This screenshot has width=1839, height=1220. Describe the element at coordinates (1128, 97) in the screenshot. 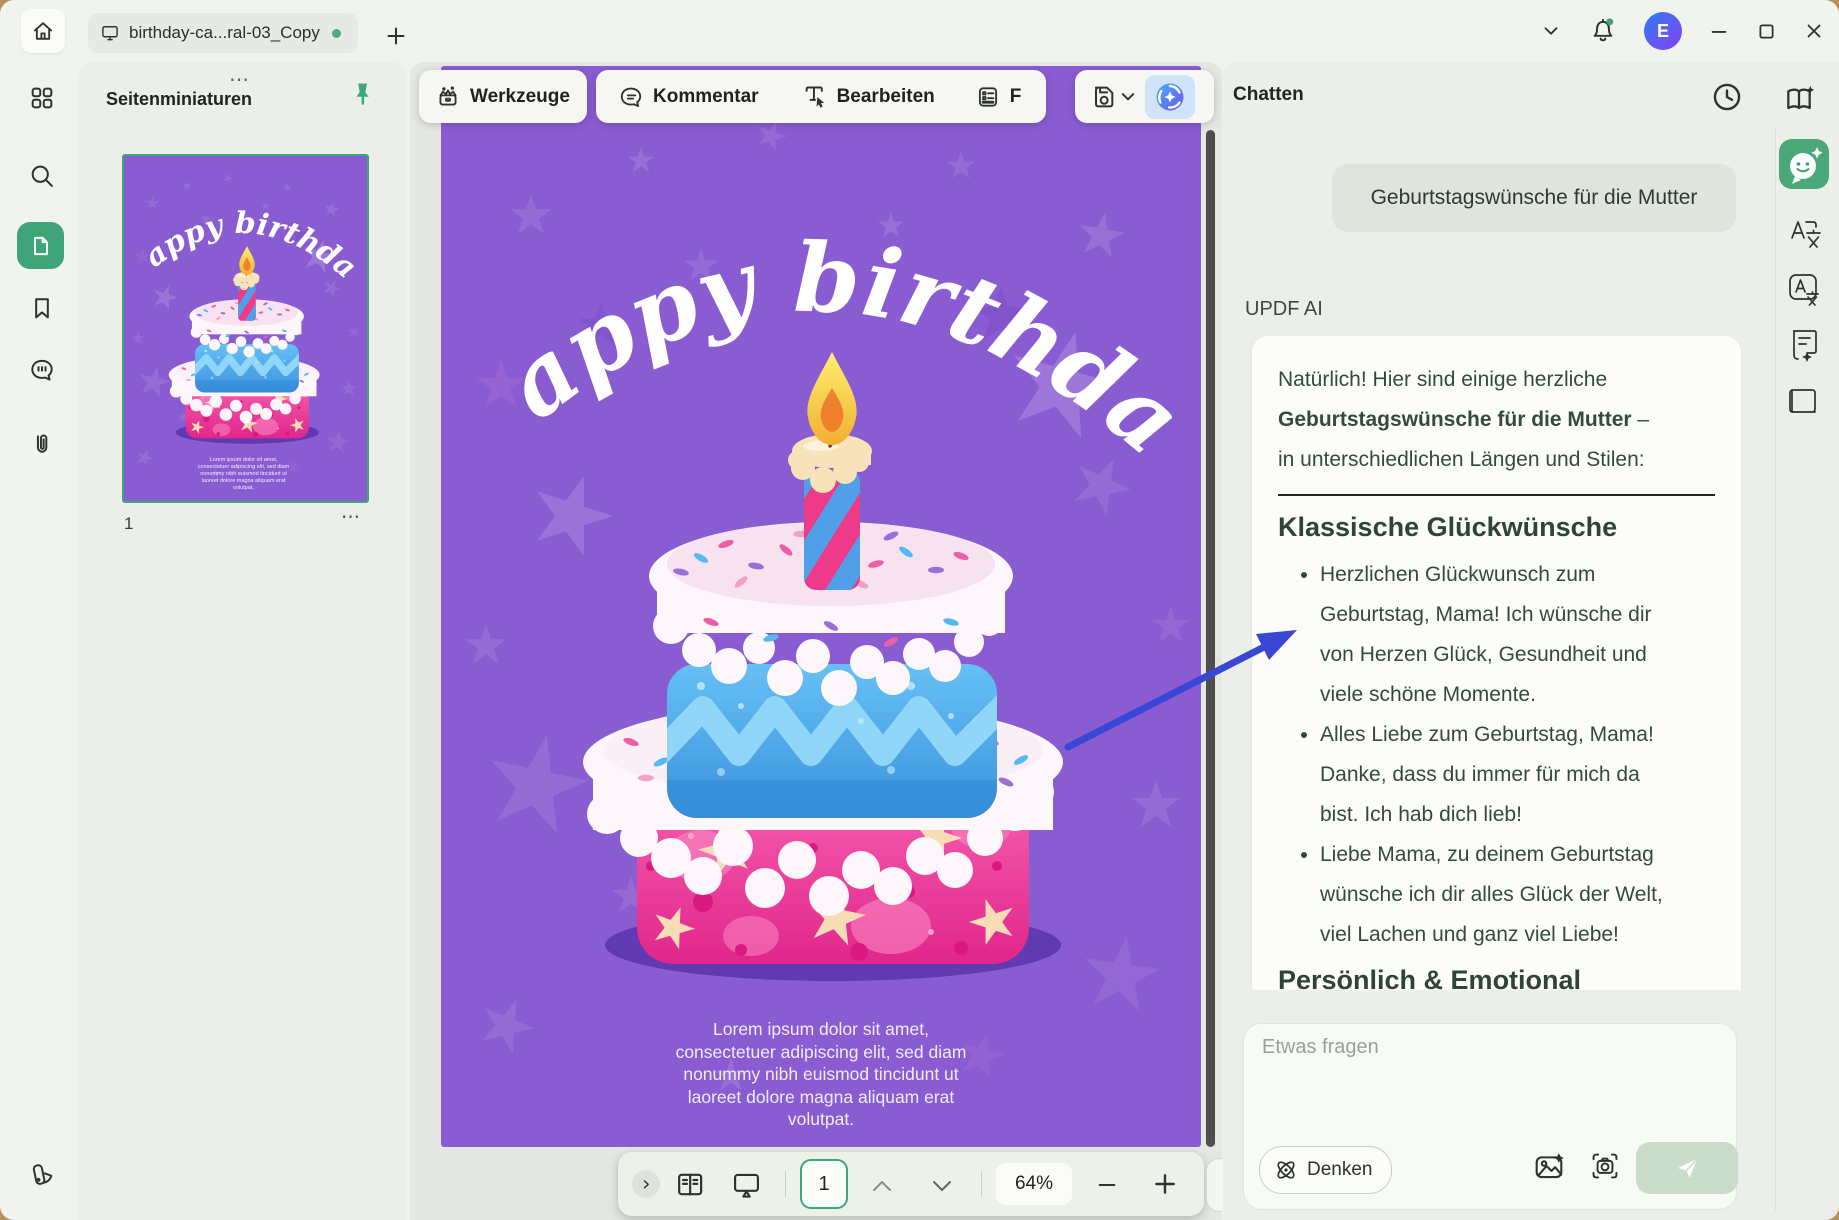

I see `save-chevron-icon` at that location.